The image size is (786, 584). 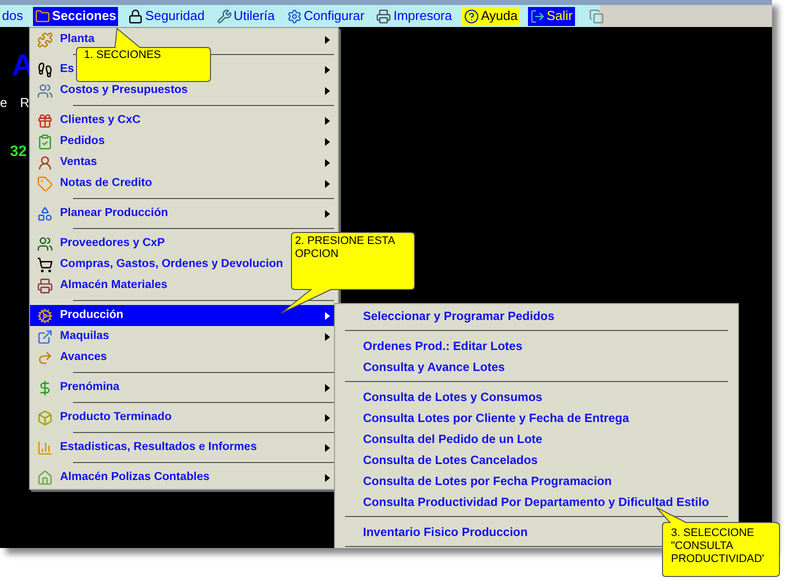 I want to click on help-icon, so click(x=471, y=16).